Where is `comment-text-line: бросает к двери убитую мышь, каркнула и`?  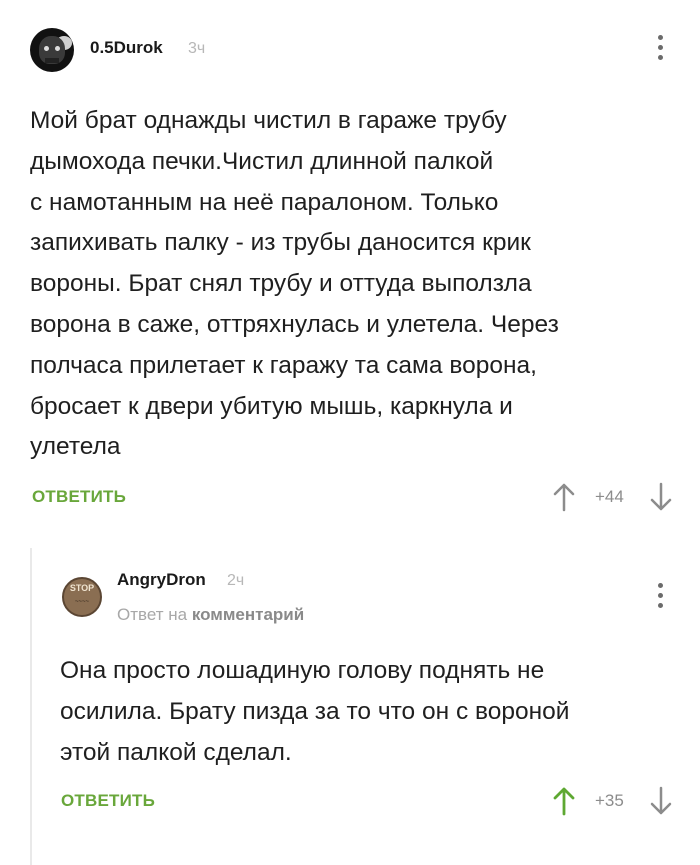
comment-text-line: бросает к двери убитую мышь, каркнула и is located at coordinates (271, 406).